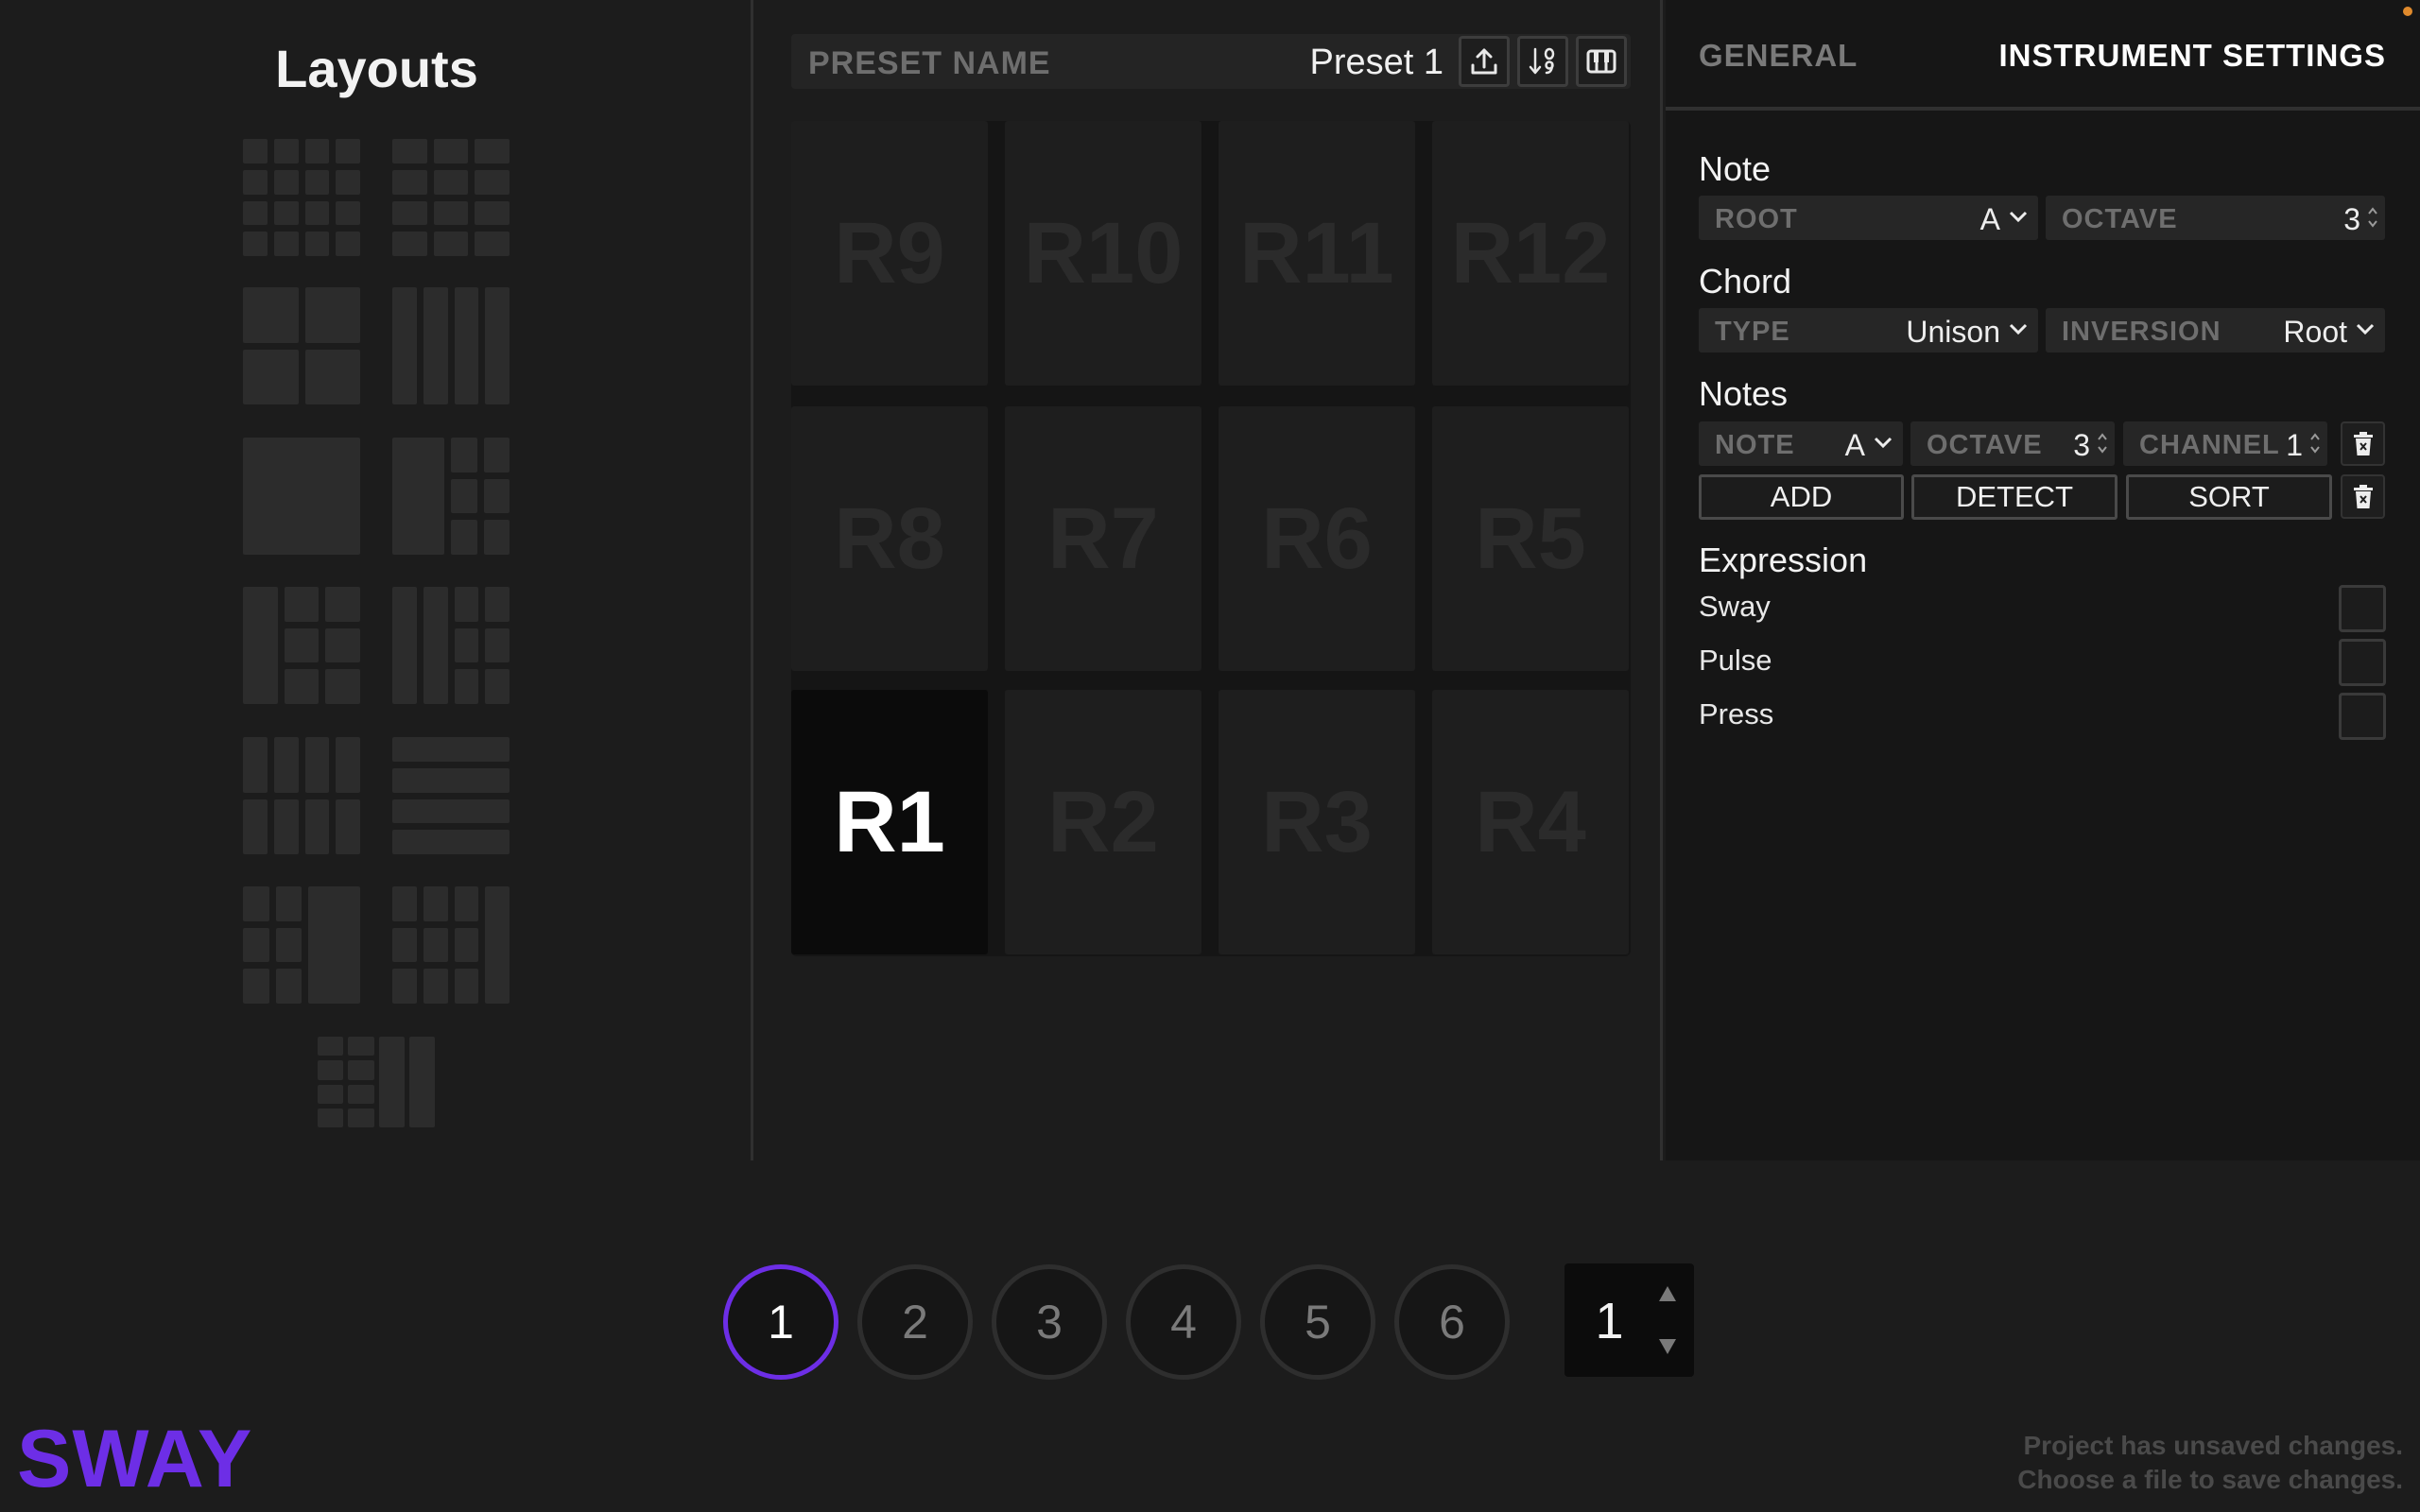  What do you see at coordinates (1953, 332) in the screenshot?
I see `type-value: Unison` at bounding box center [1953, 332].